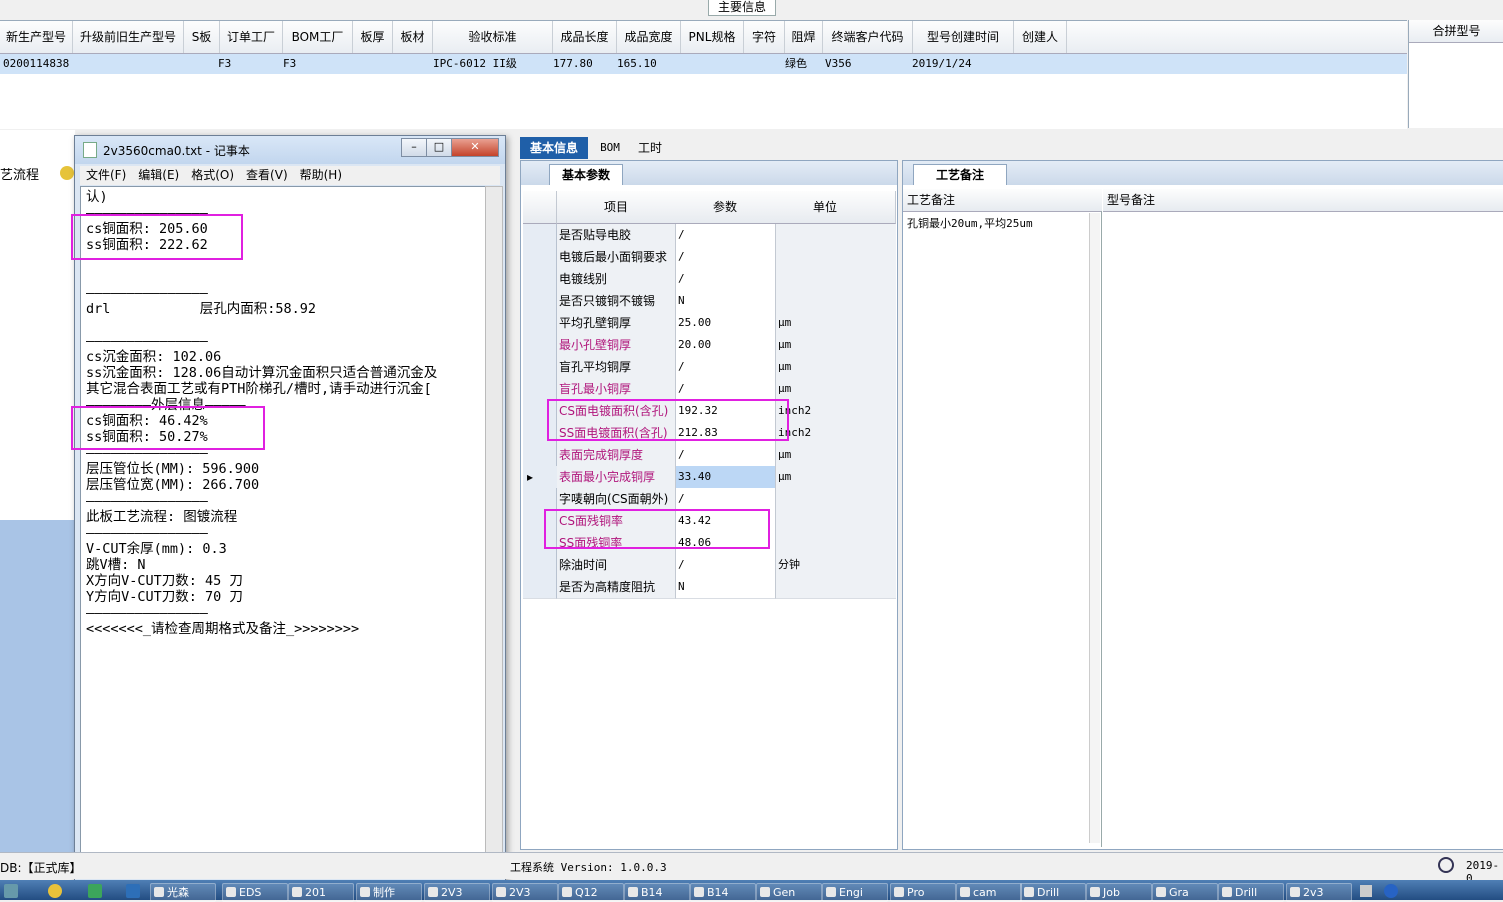 The height and width of the screenshot is (902, 1503). I want to click on col-model-remark: 型号备注, so click(1303, 200).